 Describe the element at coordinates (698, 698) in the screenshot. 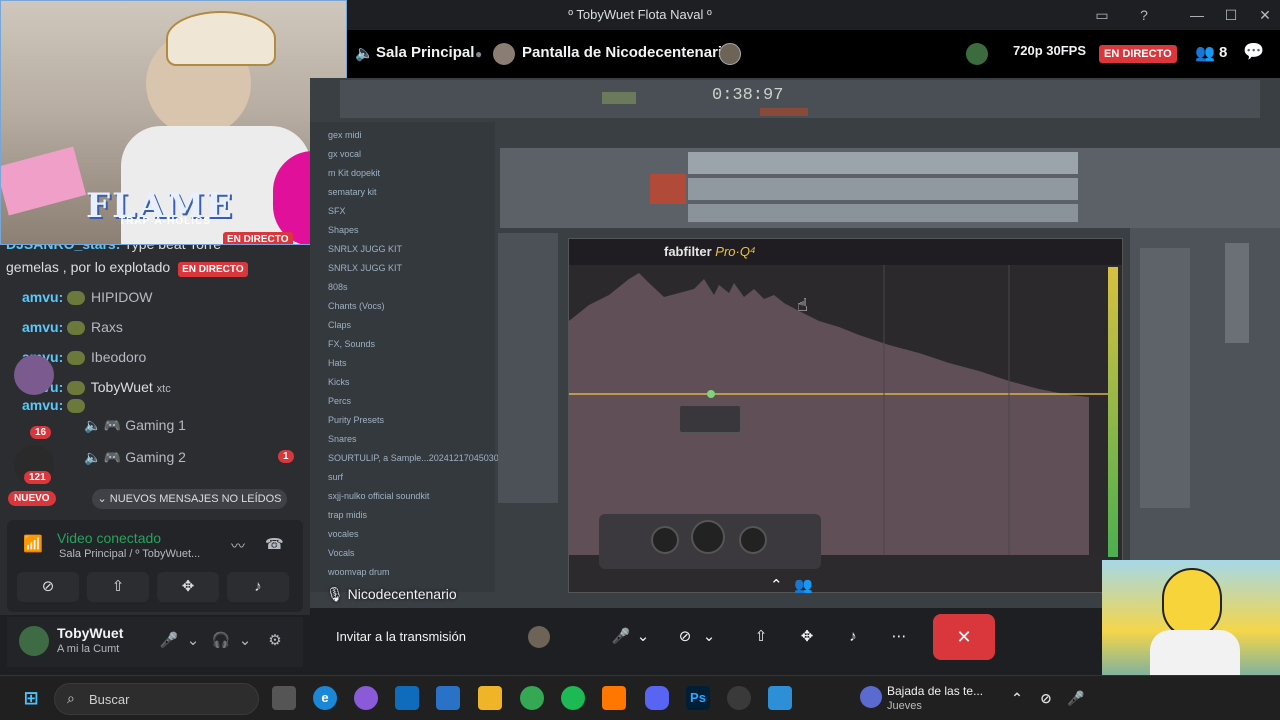

I see `photoshop-icon: Ps` at that location.